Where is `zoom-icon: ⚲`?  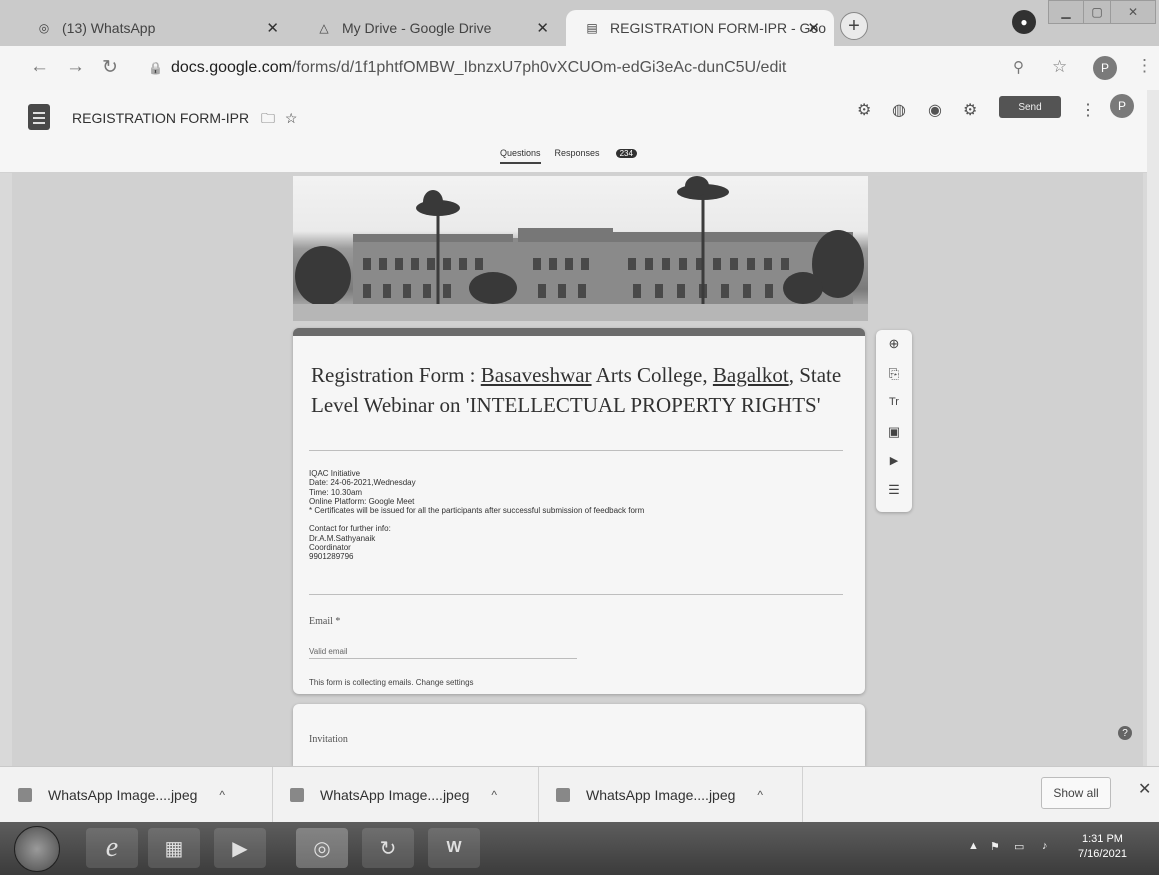 zoom-icon: ⚲ is located at coordinates (1018, 67).